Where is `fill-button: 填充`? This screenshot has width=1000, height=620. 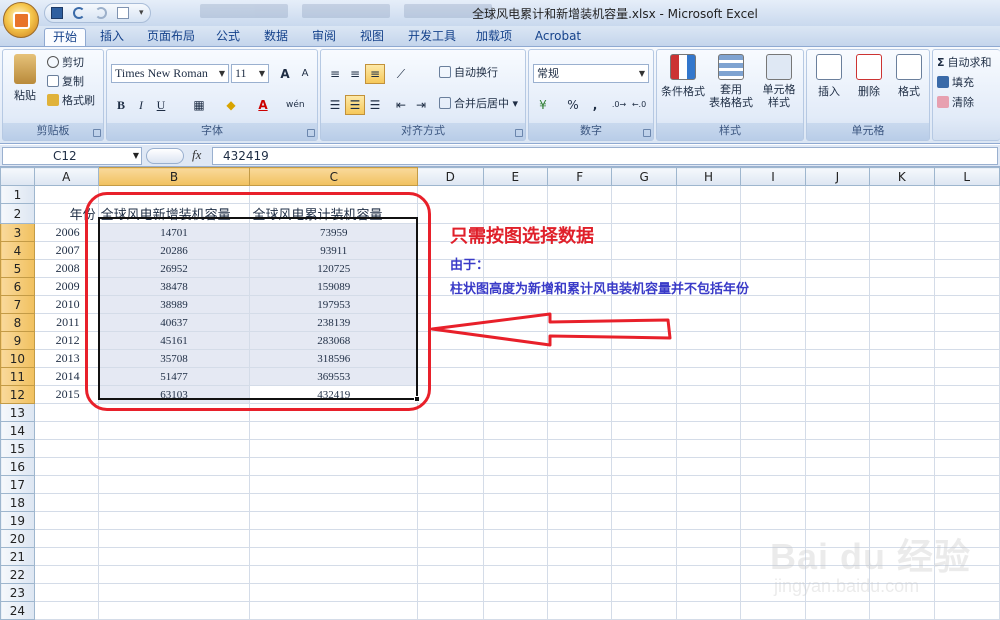 fill-button: 填充 is located at coordinates (955, 83).